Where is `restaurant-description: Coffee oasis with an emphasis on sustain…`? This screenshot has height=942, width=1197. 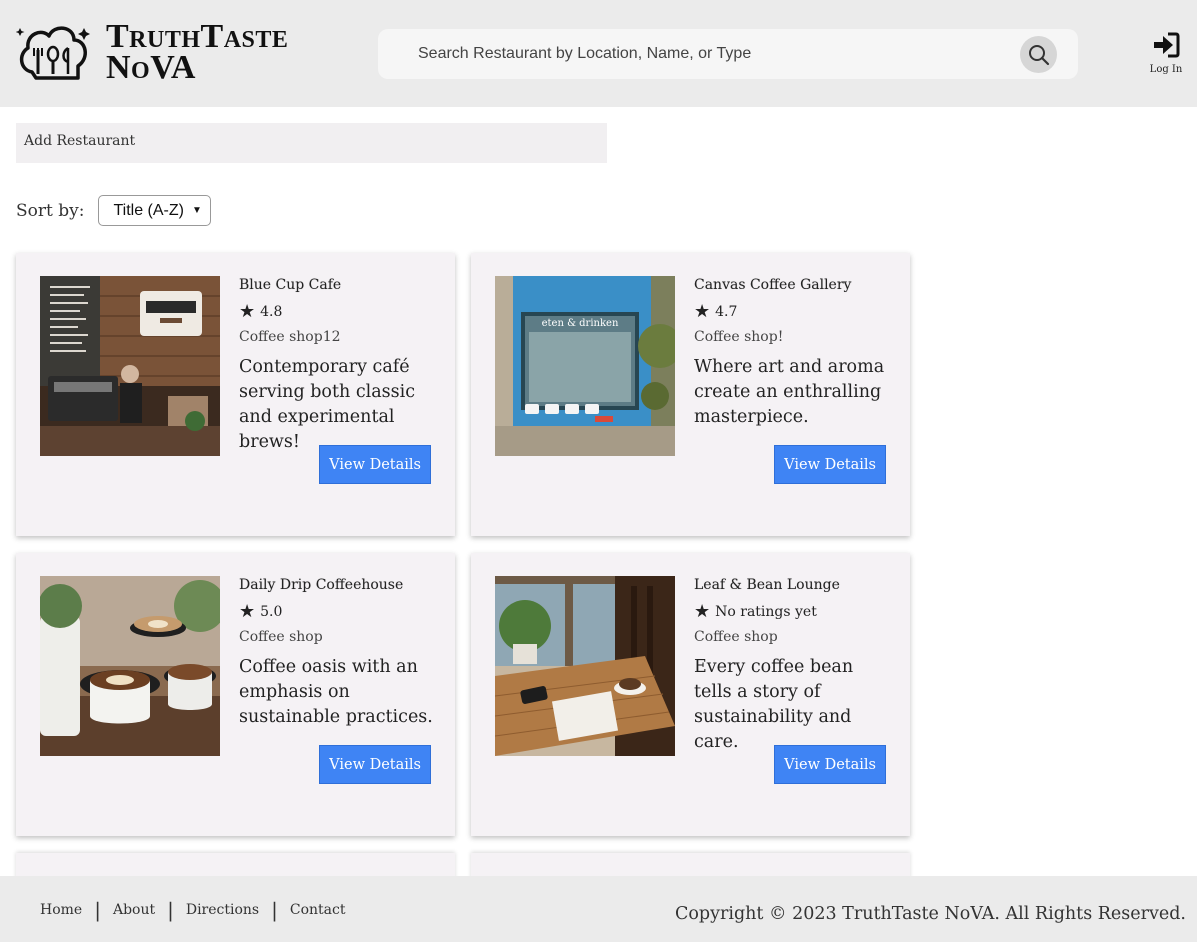
restaurant-description: Coffee oasis with an emphasis on sustain… is located at coordinates (336, 692).